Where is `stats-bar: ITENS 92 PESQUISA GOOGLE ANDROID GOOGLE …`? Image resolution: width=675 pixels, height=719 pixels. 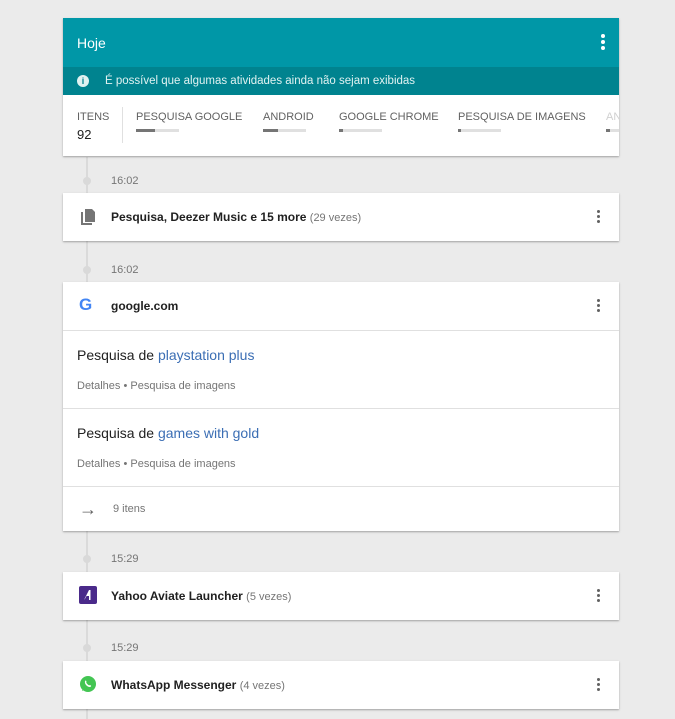 stats-bar: ITENS 92 PESQUISA GOOGLE ANDROID GOOGLE … is located at coordinates (341, 125).